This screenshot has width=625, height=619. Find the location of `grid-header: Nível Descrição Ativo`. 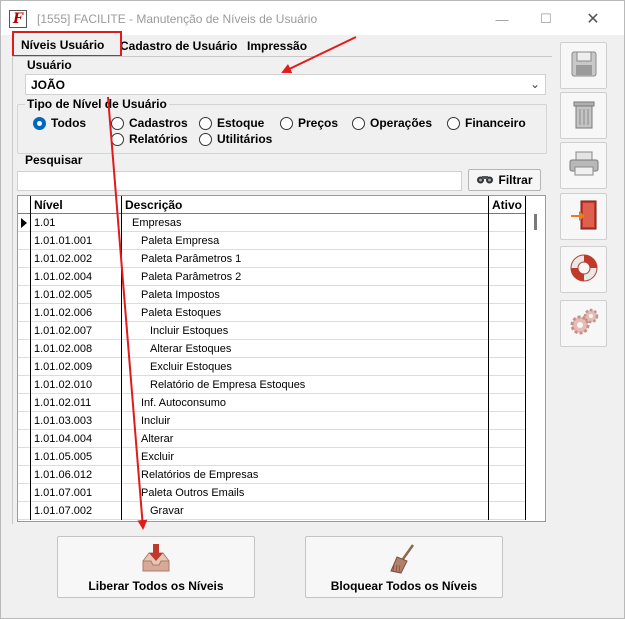

grid-header: Nível Descrição Ativo is located at coordinates (272, 205).